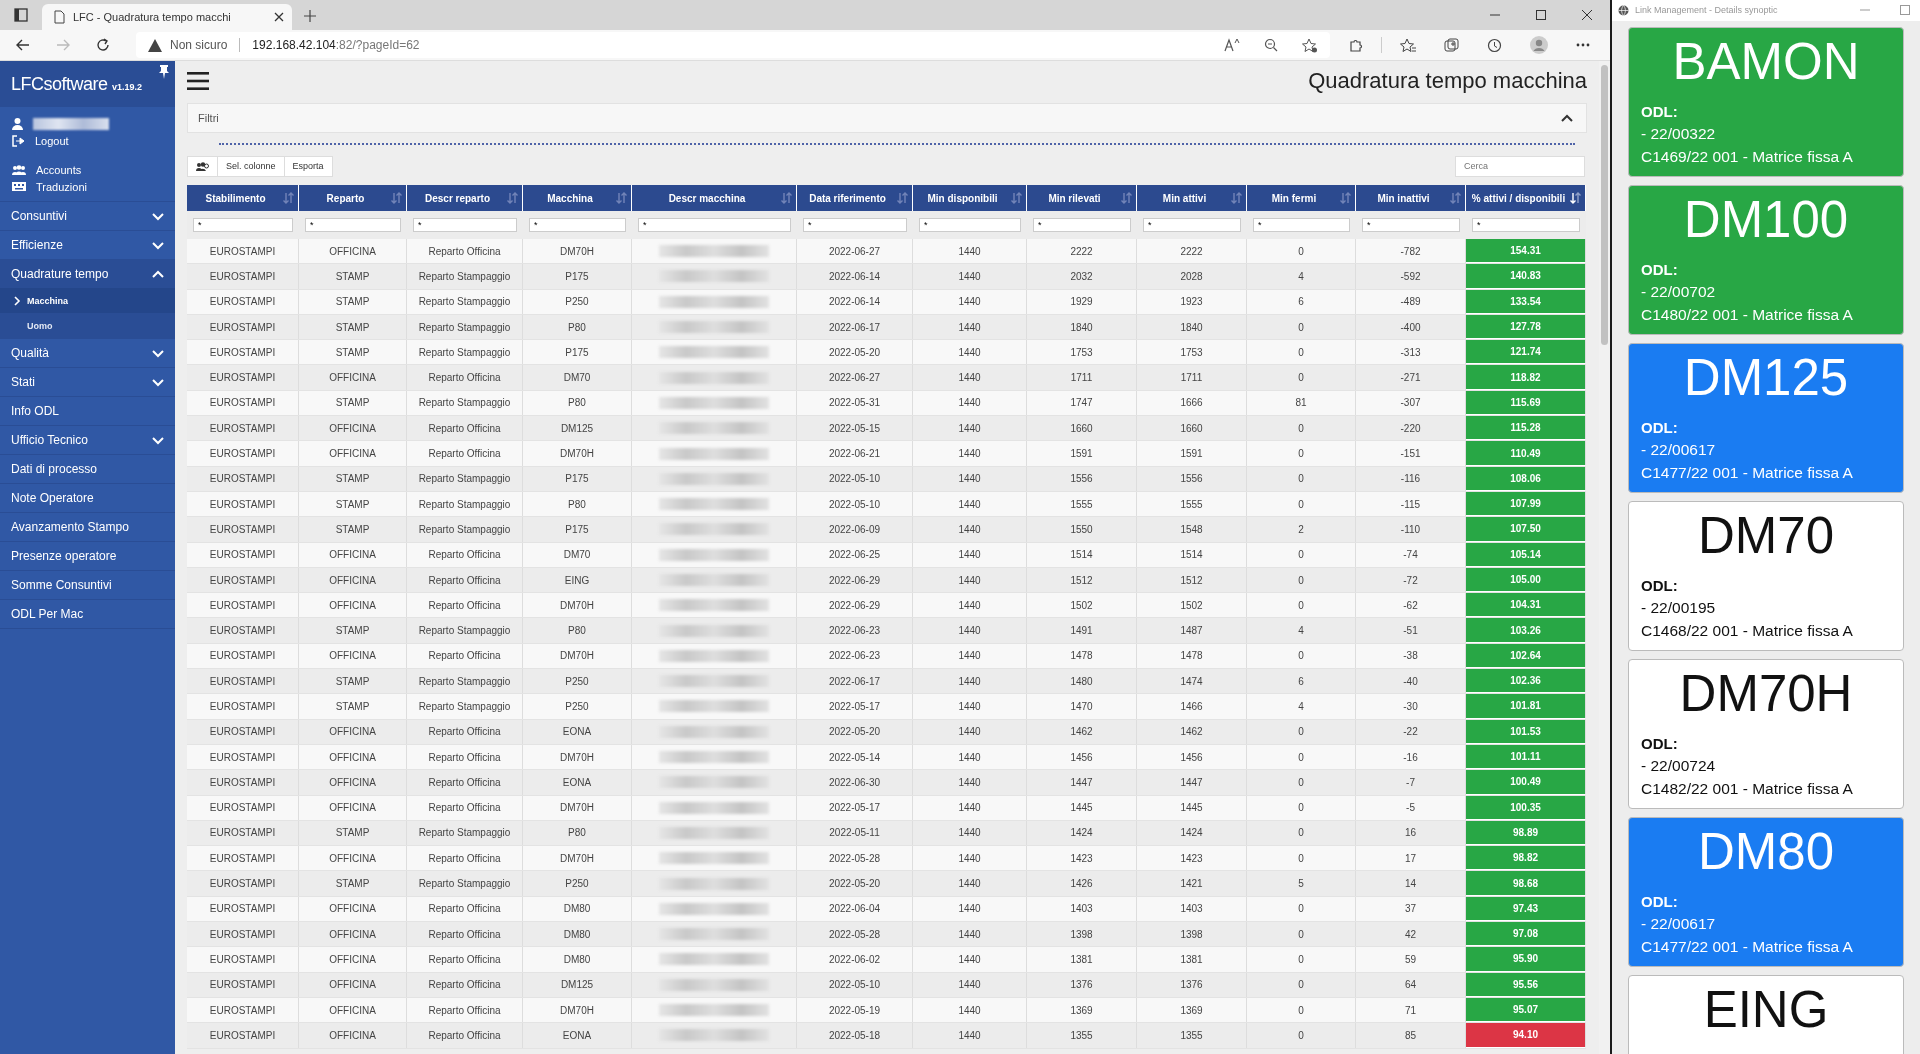 The image size is (1920, 1054). What do you see at coordinates (1766, 417) in the screenshot?
I see `machine-card: DM125 ODL: - 22/00617 C1477/22 001 - Matrice fissa A` at bounding box center [1766, 417].